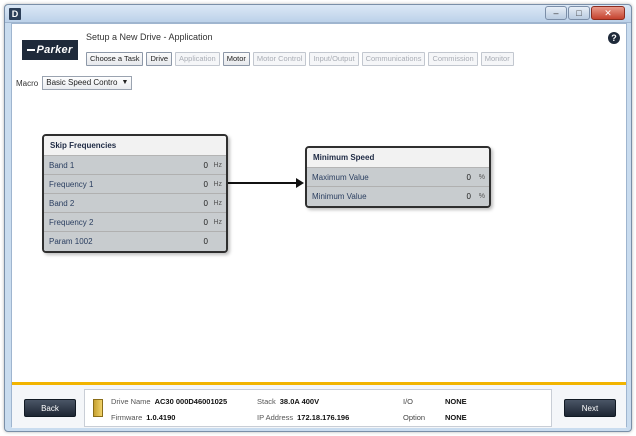  Describe the element at coordinates (398, 196) in the screenshot. I see `parameter-row: Minimum Value 0%` at that location.